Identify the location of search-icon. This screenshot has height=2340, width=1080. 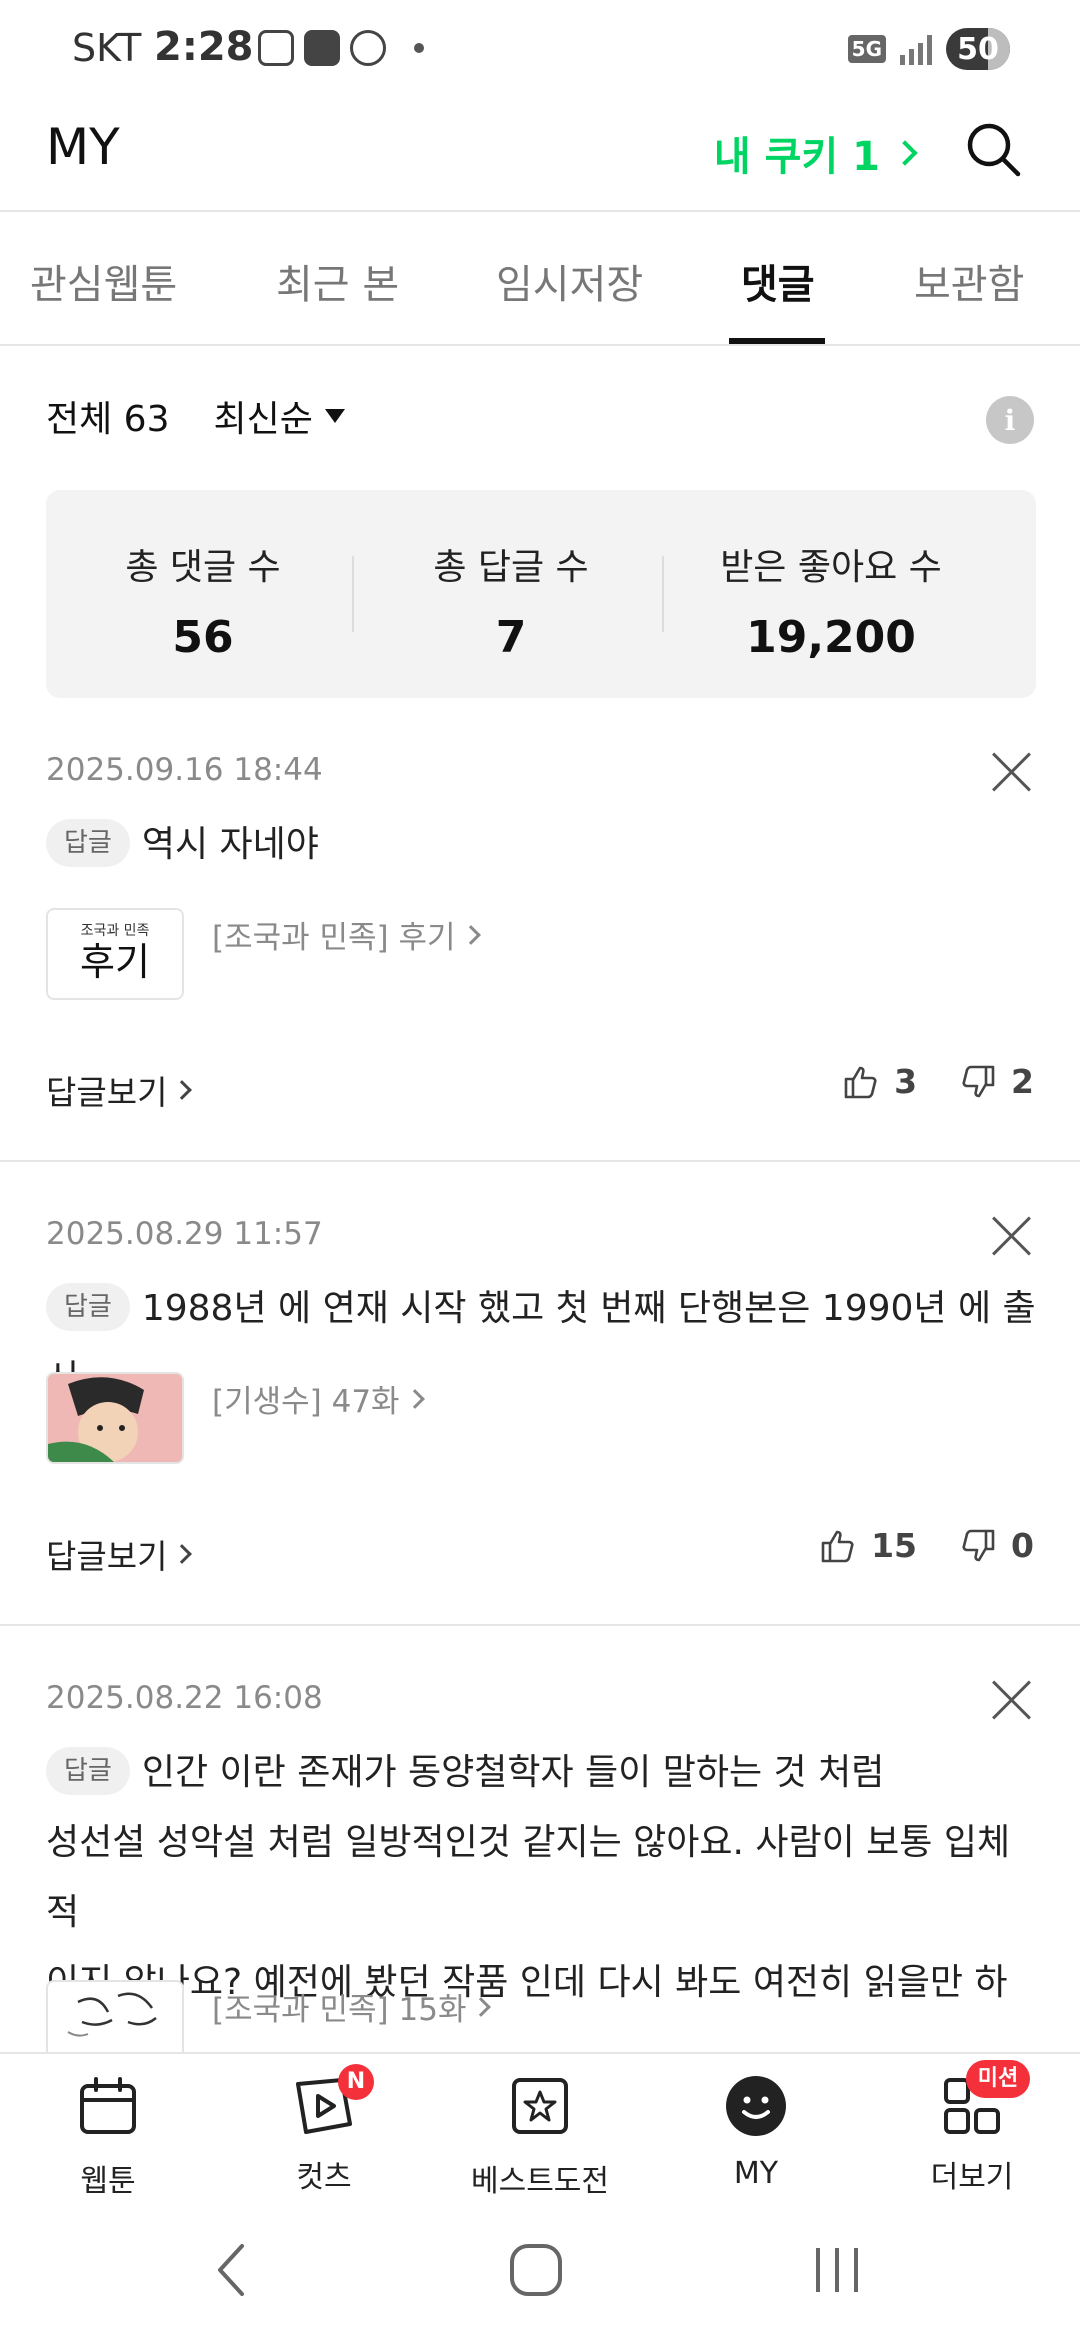
(994, 150).